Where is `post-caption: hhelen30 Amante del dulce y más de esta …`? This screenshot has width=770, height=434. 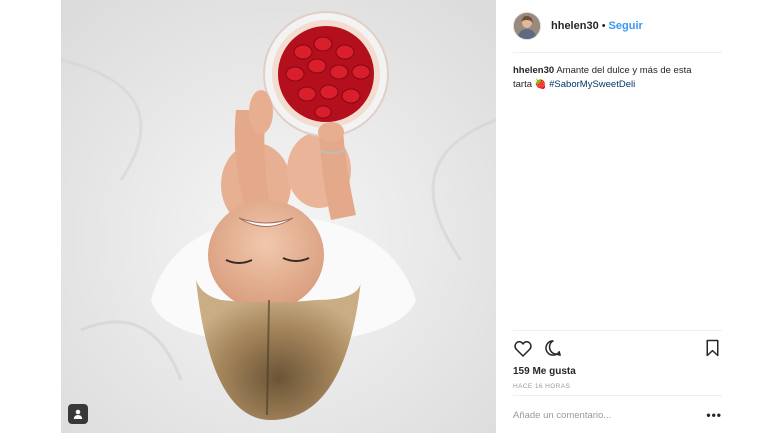 post-caption: hhelen30 Amante del dulce y más de esta … is located at coordinates (613, 78).